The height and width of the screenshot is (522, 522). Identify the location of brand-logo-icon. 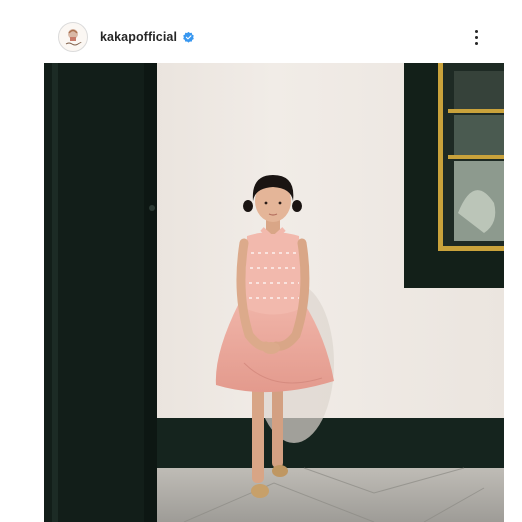
(73, 37).